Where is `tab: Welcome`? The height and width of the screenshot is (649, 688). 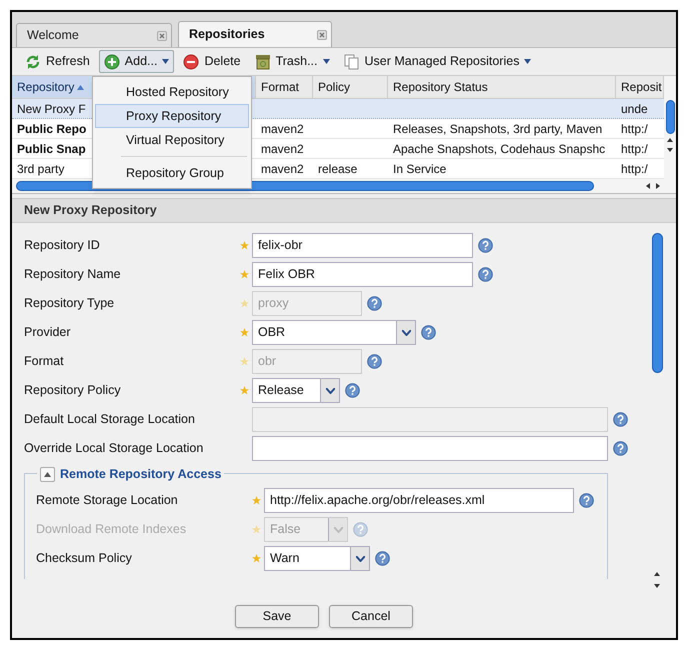
tab: Welcome is located at coordinates (94, 35).